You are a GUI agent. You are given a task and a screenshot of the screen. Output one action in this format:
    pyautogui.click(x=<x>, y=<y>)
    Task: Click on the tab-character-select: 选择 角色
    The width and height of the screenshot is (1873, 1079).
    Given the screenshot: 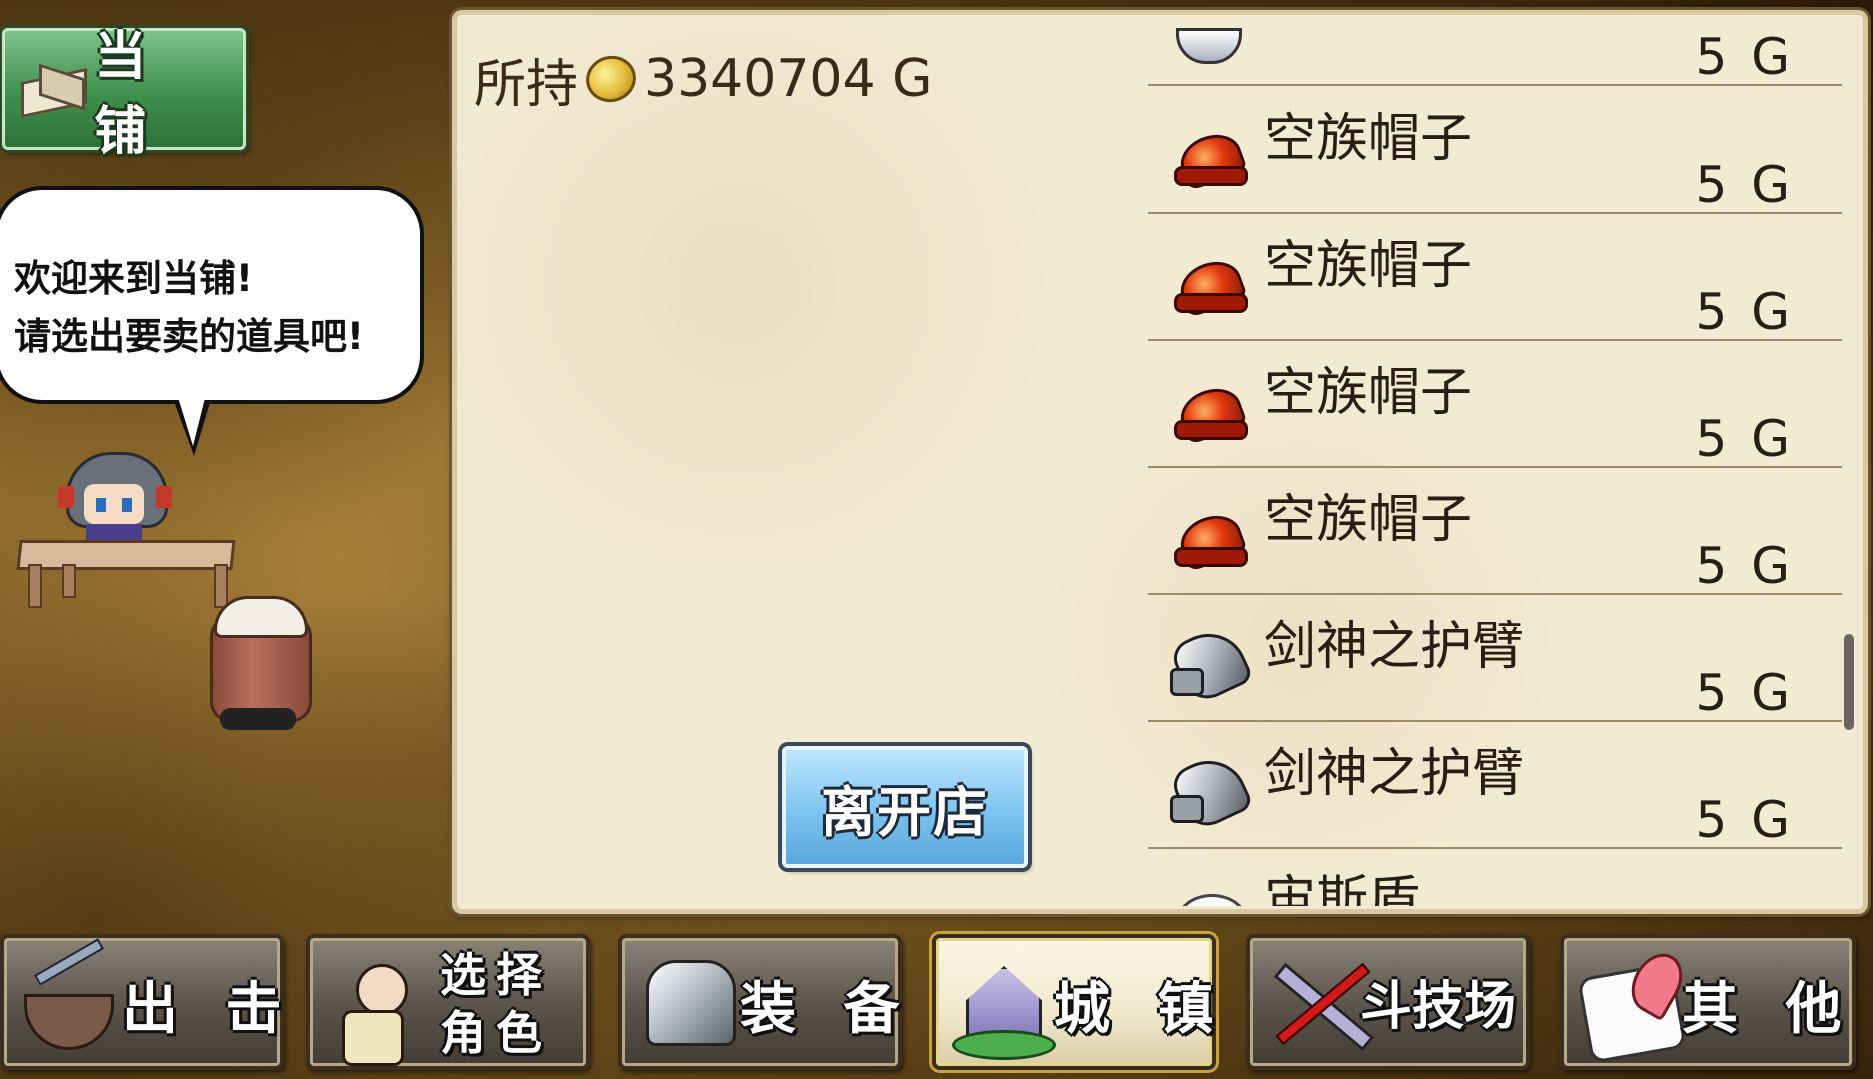 What is the action you would take?
    pyautogui.click(x=448, y=1002)
    